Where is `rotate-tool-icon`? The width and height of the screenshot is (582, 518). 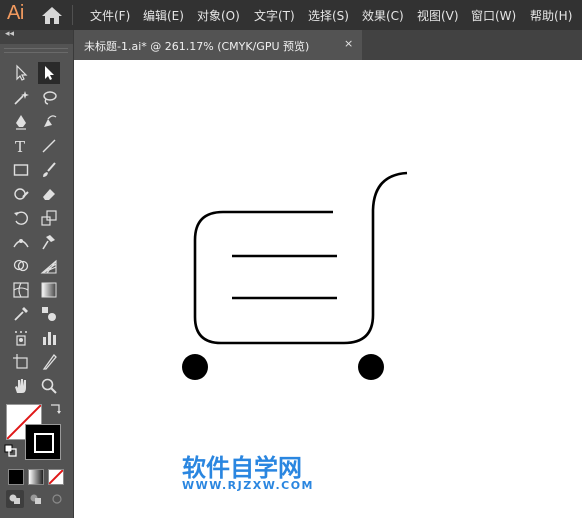 rotate-tool-icon is located at coordinates (21, 218).